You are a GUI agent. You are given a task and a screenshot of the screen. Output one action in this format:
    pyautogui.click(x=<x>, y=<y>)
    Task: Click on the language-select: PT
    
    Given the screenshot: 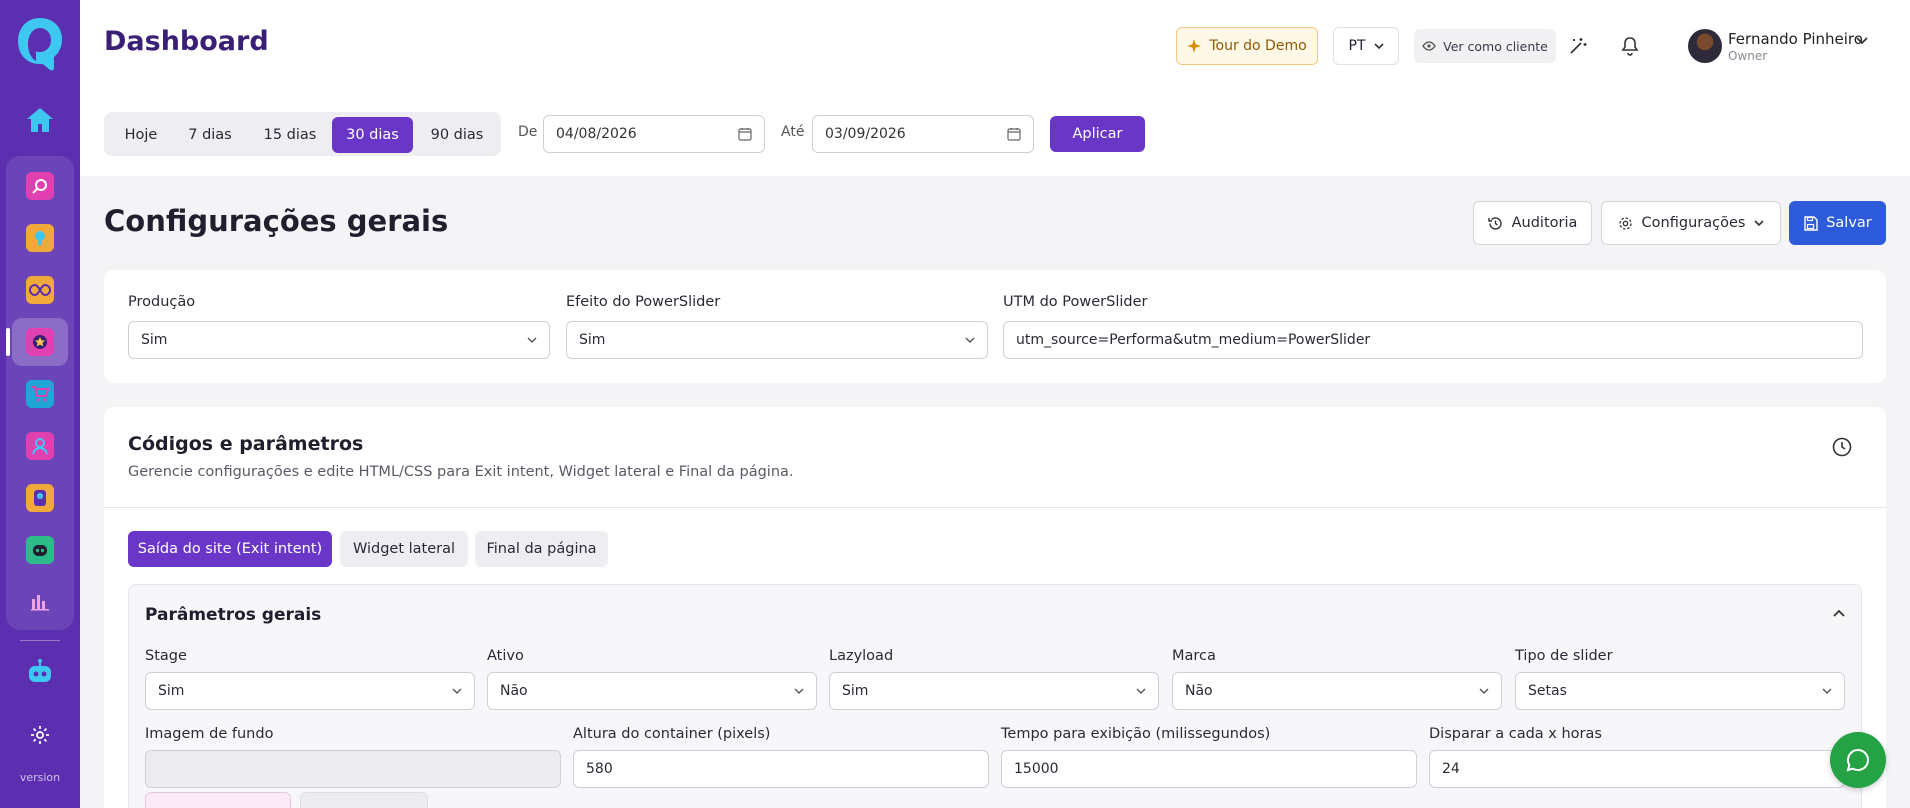 What is the action you would take?
    pyautogui.click(x=1366, y=46)
    